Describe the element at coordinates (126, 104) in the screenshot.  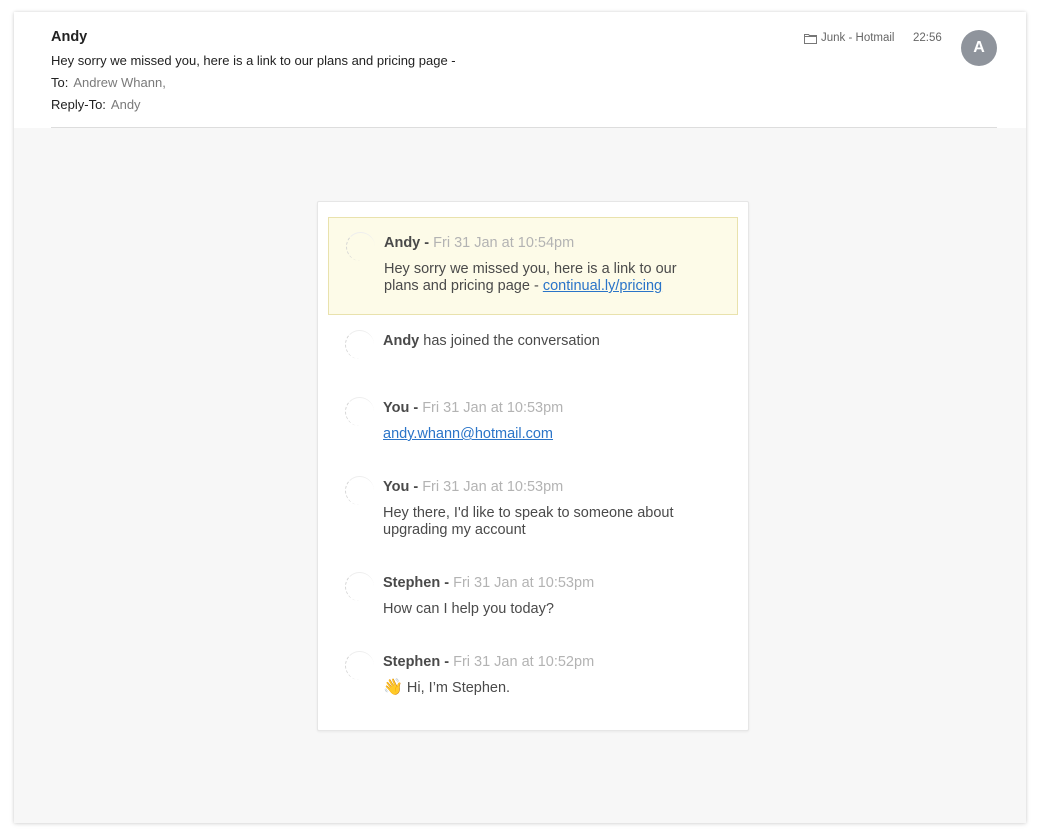
I see `reply-to-value: Andy` at that location.